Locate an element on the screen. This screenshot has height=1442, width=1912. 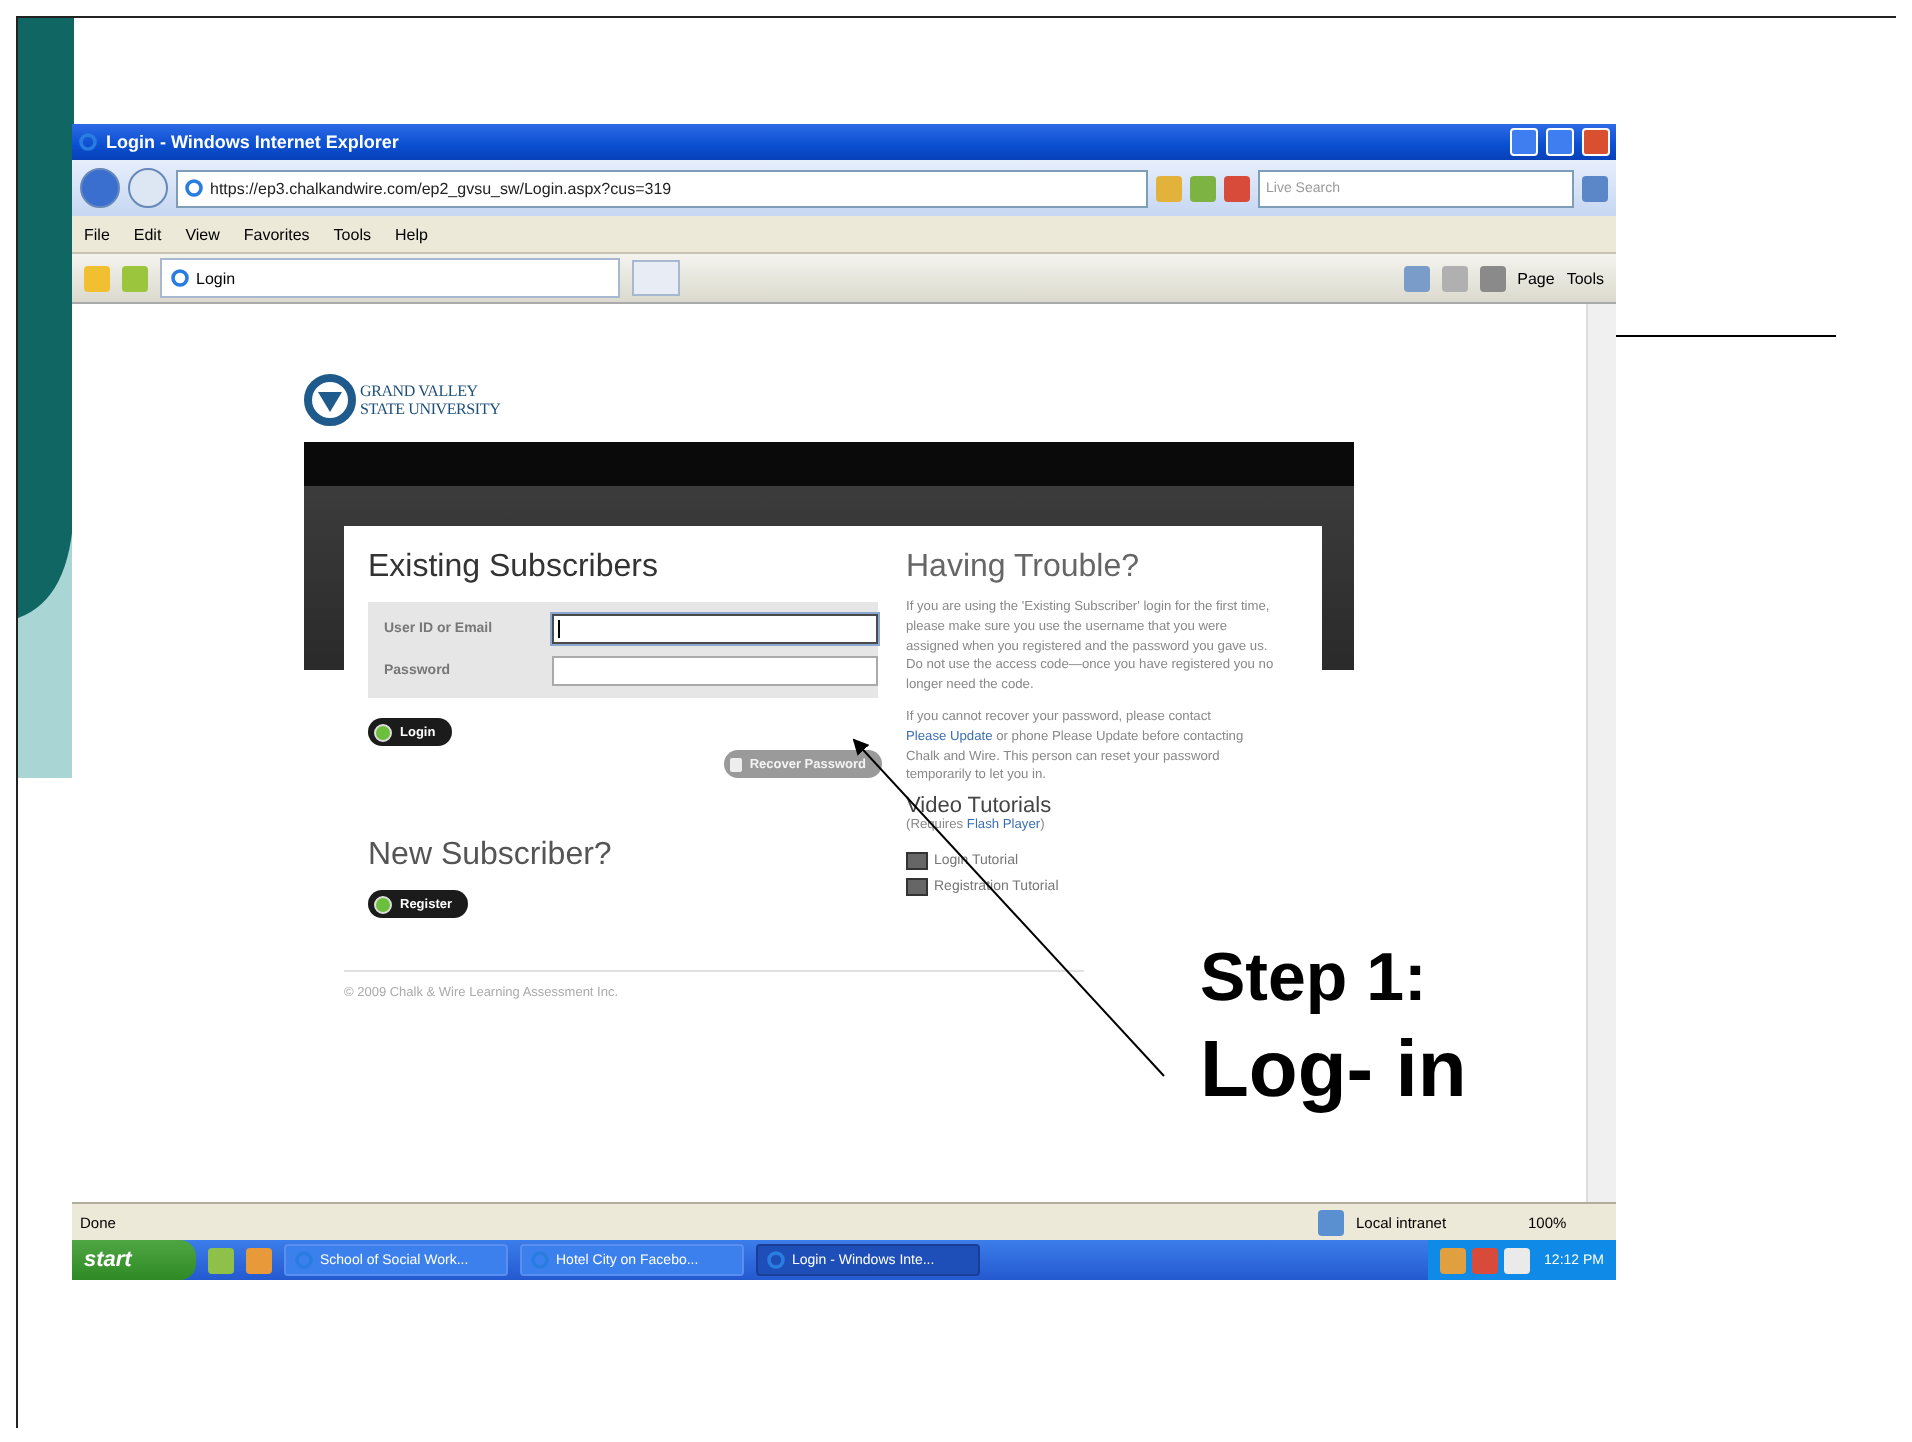
menu-item: Favorites is located at coordinates (276, 234).